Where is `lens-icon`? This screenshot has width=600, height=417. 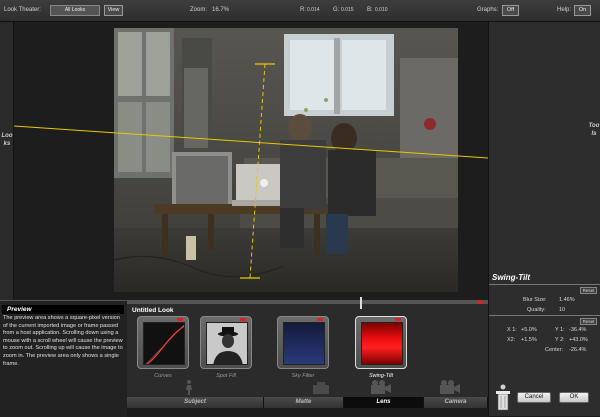
lens-icon is located at coordinates (381, 387).